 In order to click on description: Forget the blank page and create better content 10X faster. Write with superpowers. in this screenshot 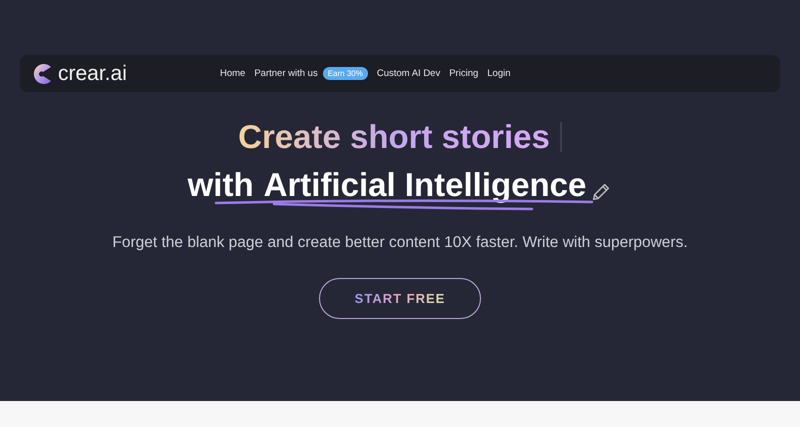, I will do `click(400, 243)`.